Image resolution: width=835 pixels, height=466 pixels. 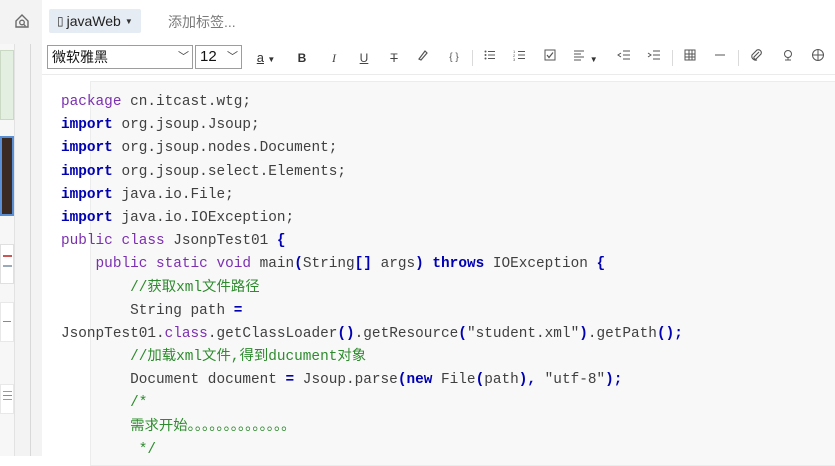 What do you see at coordinates (372, 450) in the screenshot?
I see `code-line: */` at bounding box center [372, 450].